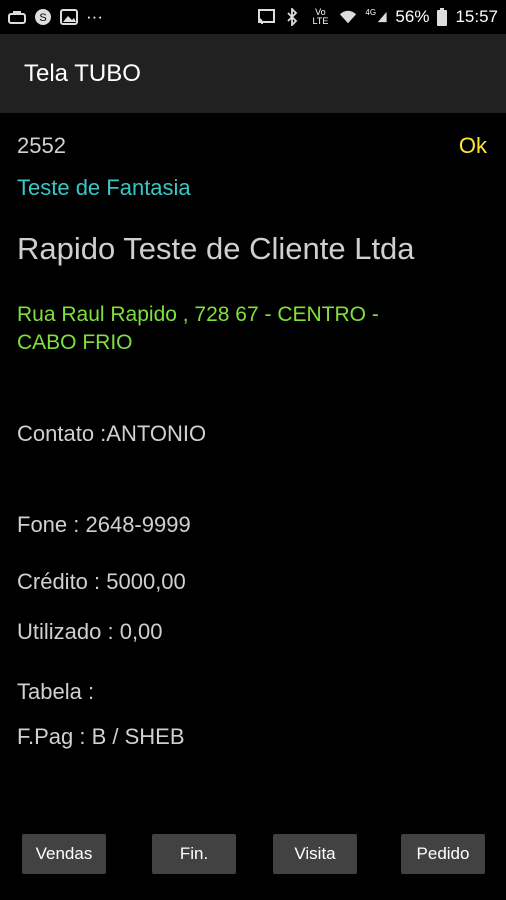 This screenshot has height=900, width=506. What do you see at coordinates (17, 17) in the screenshot?
I see `storage-icon` at bounding box center [17, 17].